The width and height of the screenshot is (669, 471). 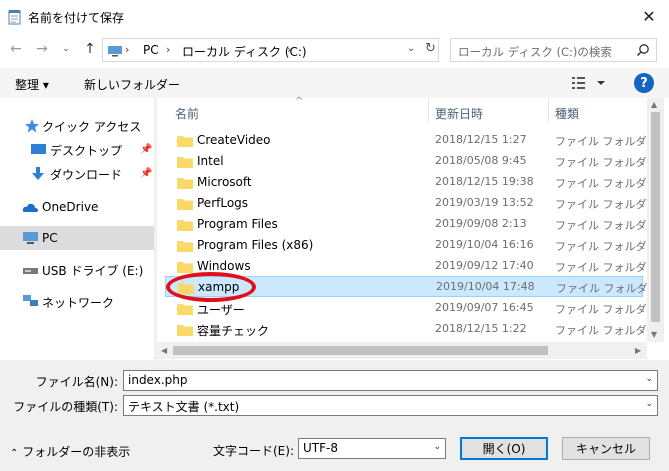 What do you see at coordinates (93, 270) in the screenshot?
I see `nav-item-label: USB ドライブ (E:)` at bounding box center [93, 270].